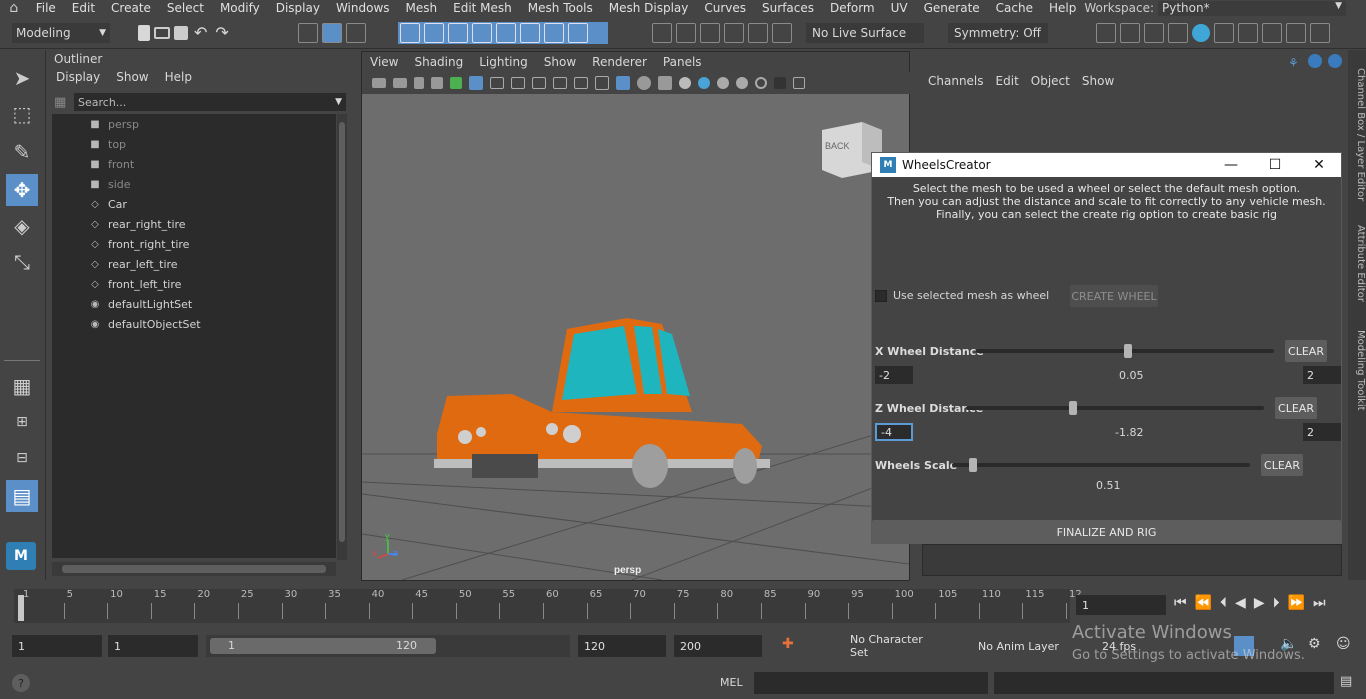  Describe the element at coordinates (22, 114) in the screenshot. I see `lasso-tool-icon: ⬚` at that location.